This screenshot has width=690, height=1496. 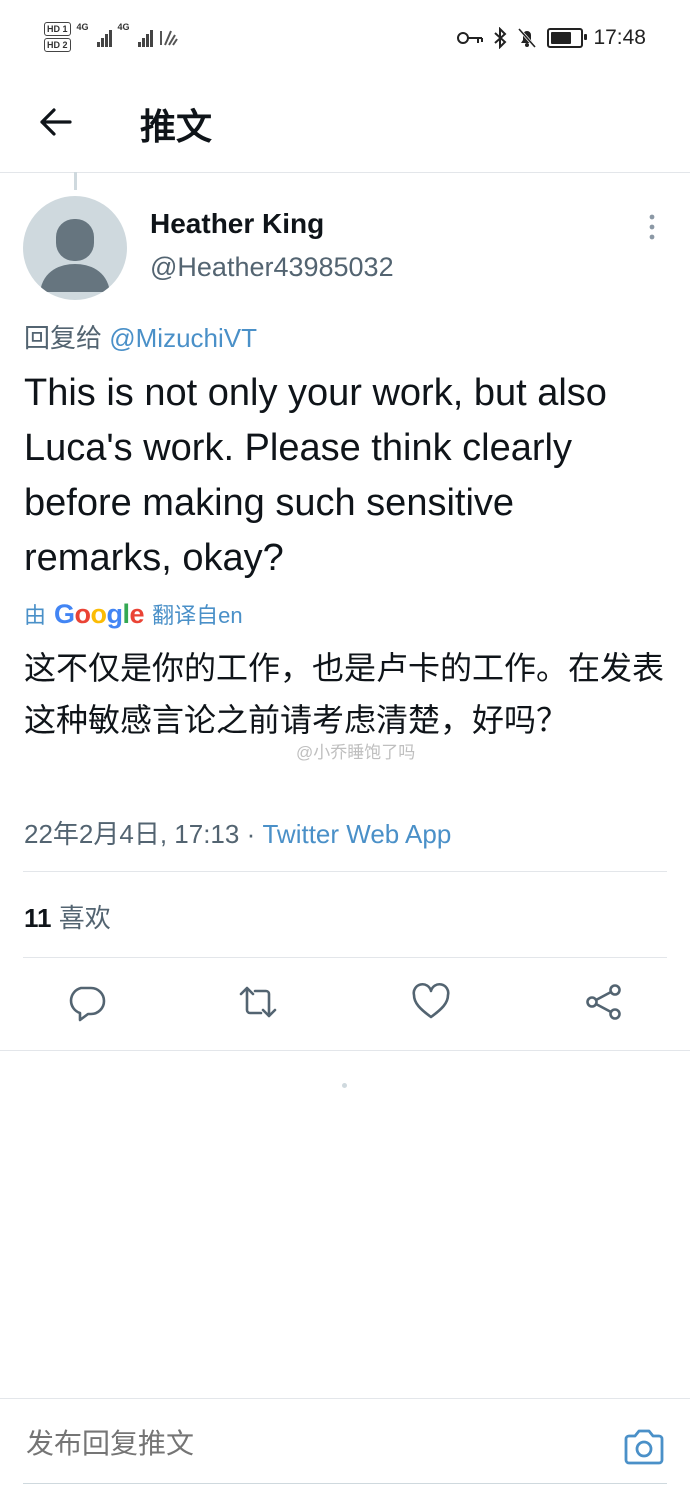 What do you see at coordinates (345, 1483) in the screenshot?
I see `input-underline` at bounding box center [345, 1483].